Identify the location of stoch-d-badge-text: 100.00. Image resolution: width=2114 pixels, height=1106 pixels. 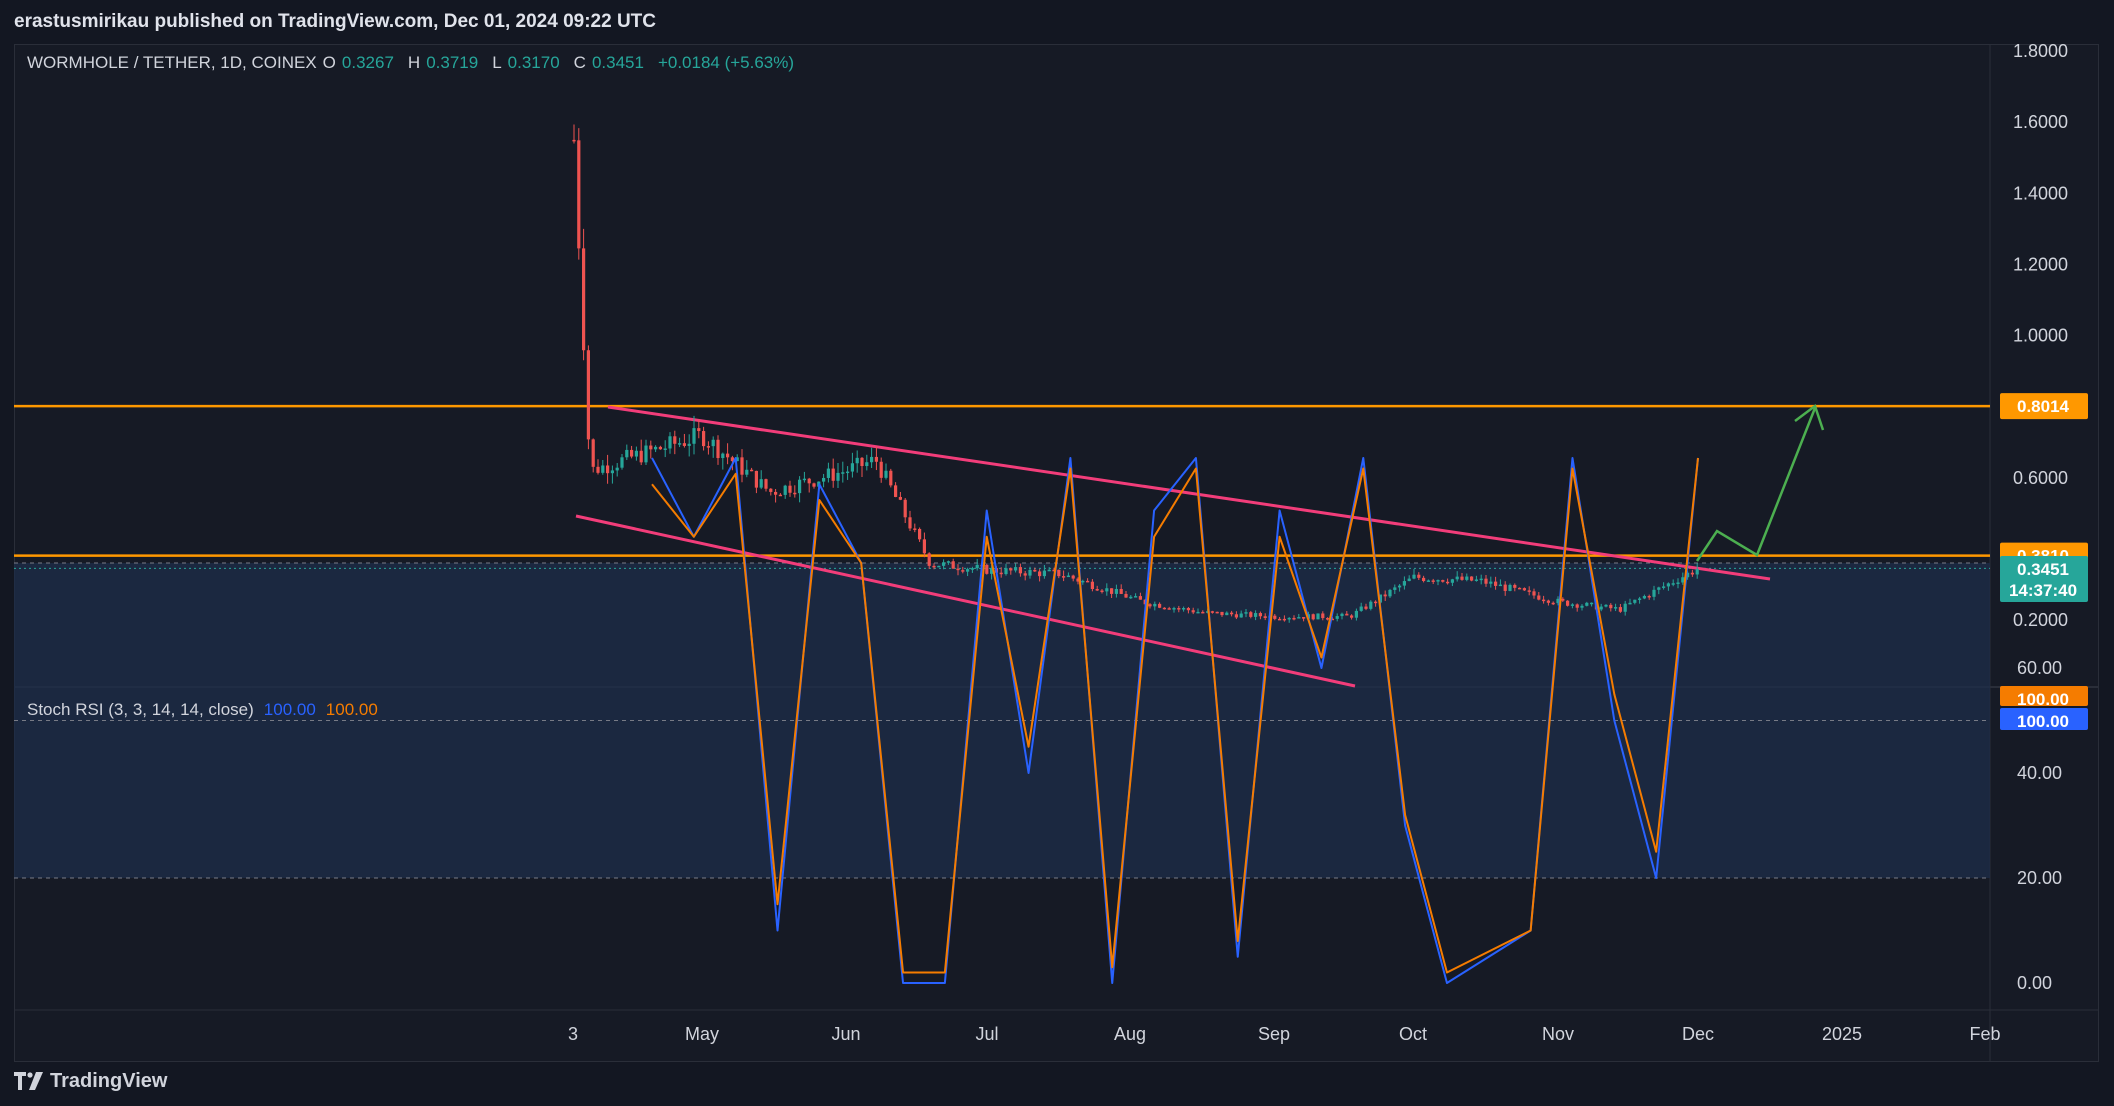
(2043, 699).